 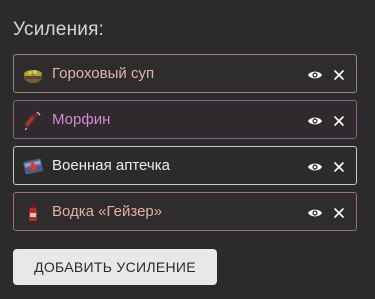 I want to click on boost-item-military-medkit: Военная аптечка, so click(x=185, y=165).